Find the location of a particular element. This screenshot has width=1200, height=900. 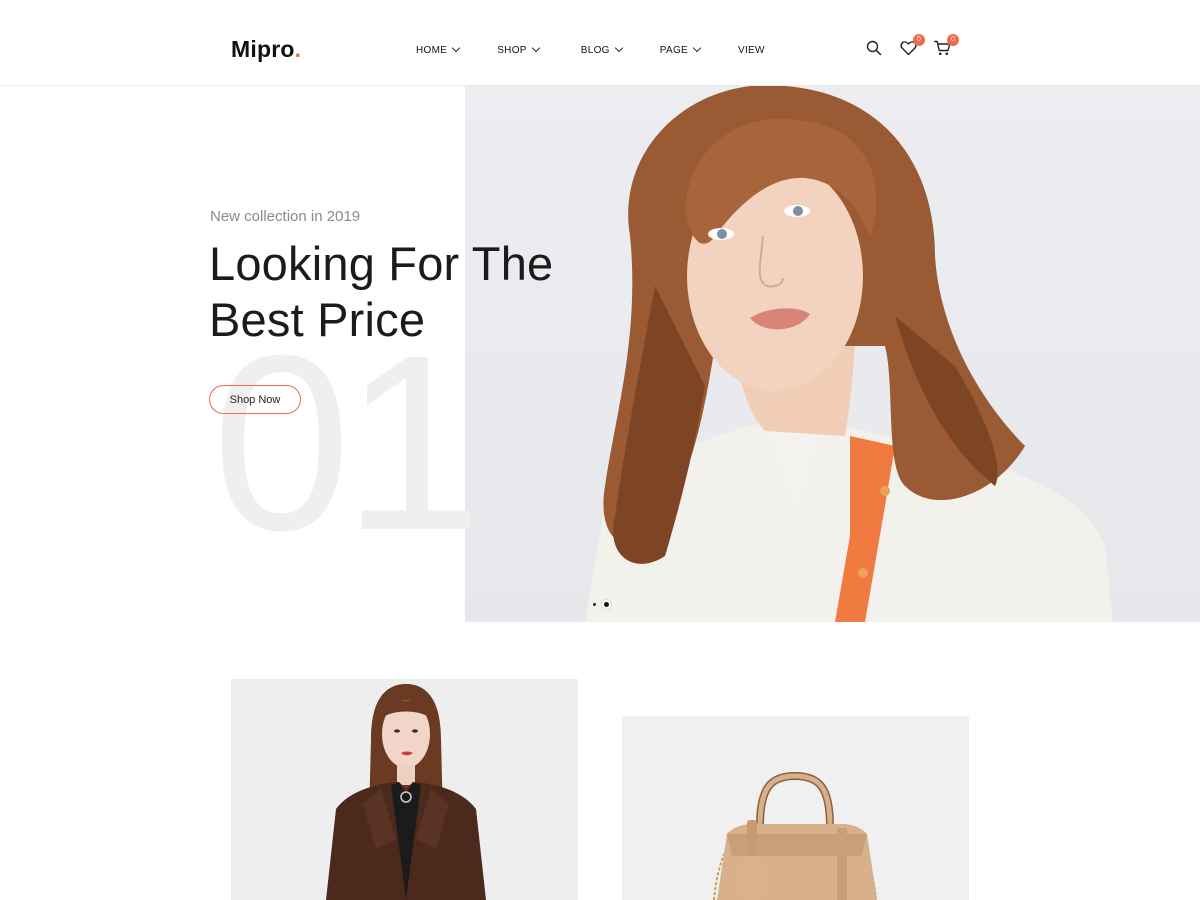

site-header: Mipro. HOME SHOP BLOG PAGE VIEW 0 0 is located at coordinates (600, 43).